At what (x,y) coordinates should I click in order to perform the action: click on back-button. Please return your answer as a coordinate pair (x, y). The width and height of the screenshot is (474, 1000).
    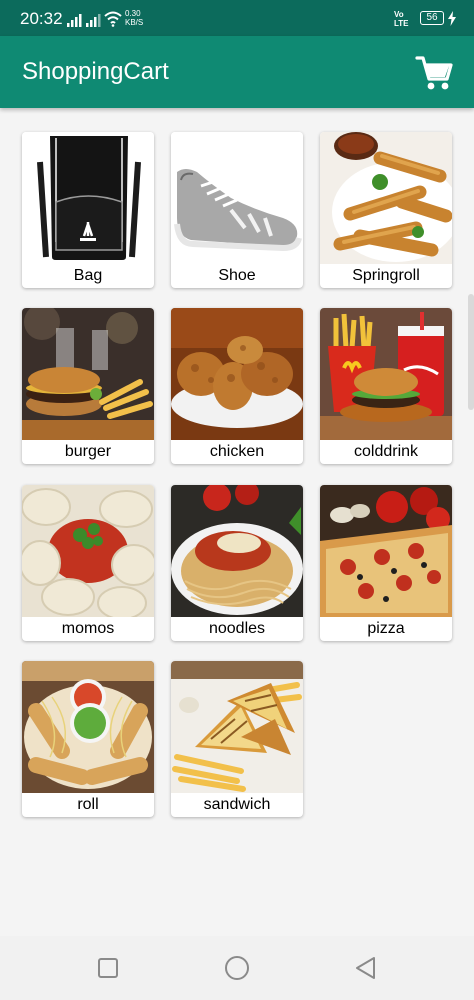
    Looking at the image, I should click on (366, 968).